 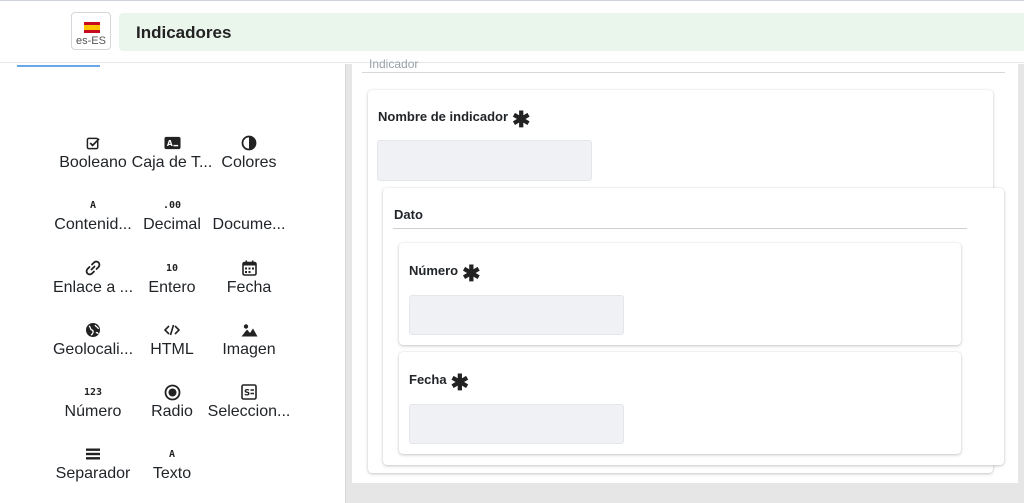 What do you see at coordinates (172, 268) in the screenshot?
I see `integer-icon: 10` at bounding box center [172, 268].